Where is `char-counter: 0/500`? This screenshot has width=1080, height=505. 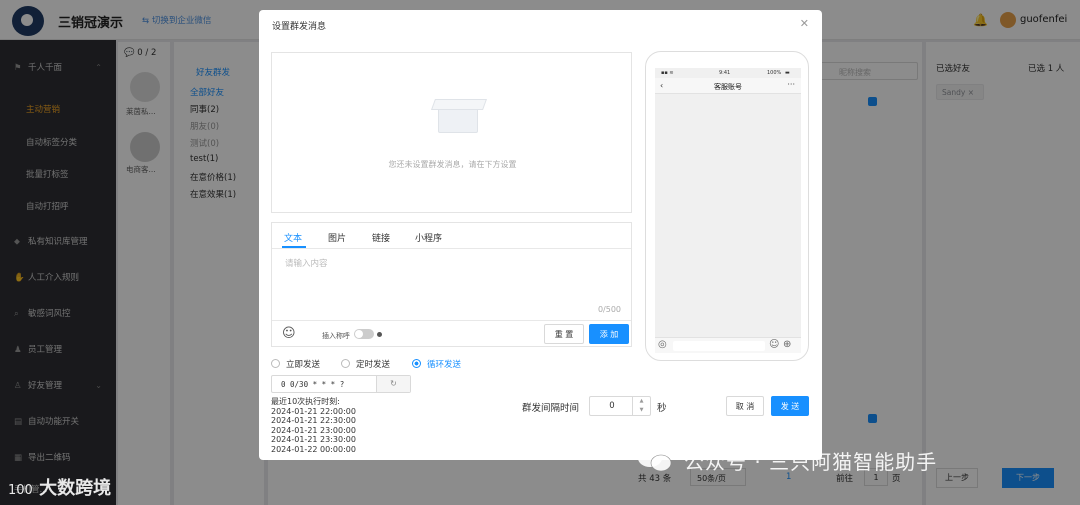
char-counter: 0/500 is located at coordinates (609, 309).